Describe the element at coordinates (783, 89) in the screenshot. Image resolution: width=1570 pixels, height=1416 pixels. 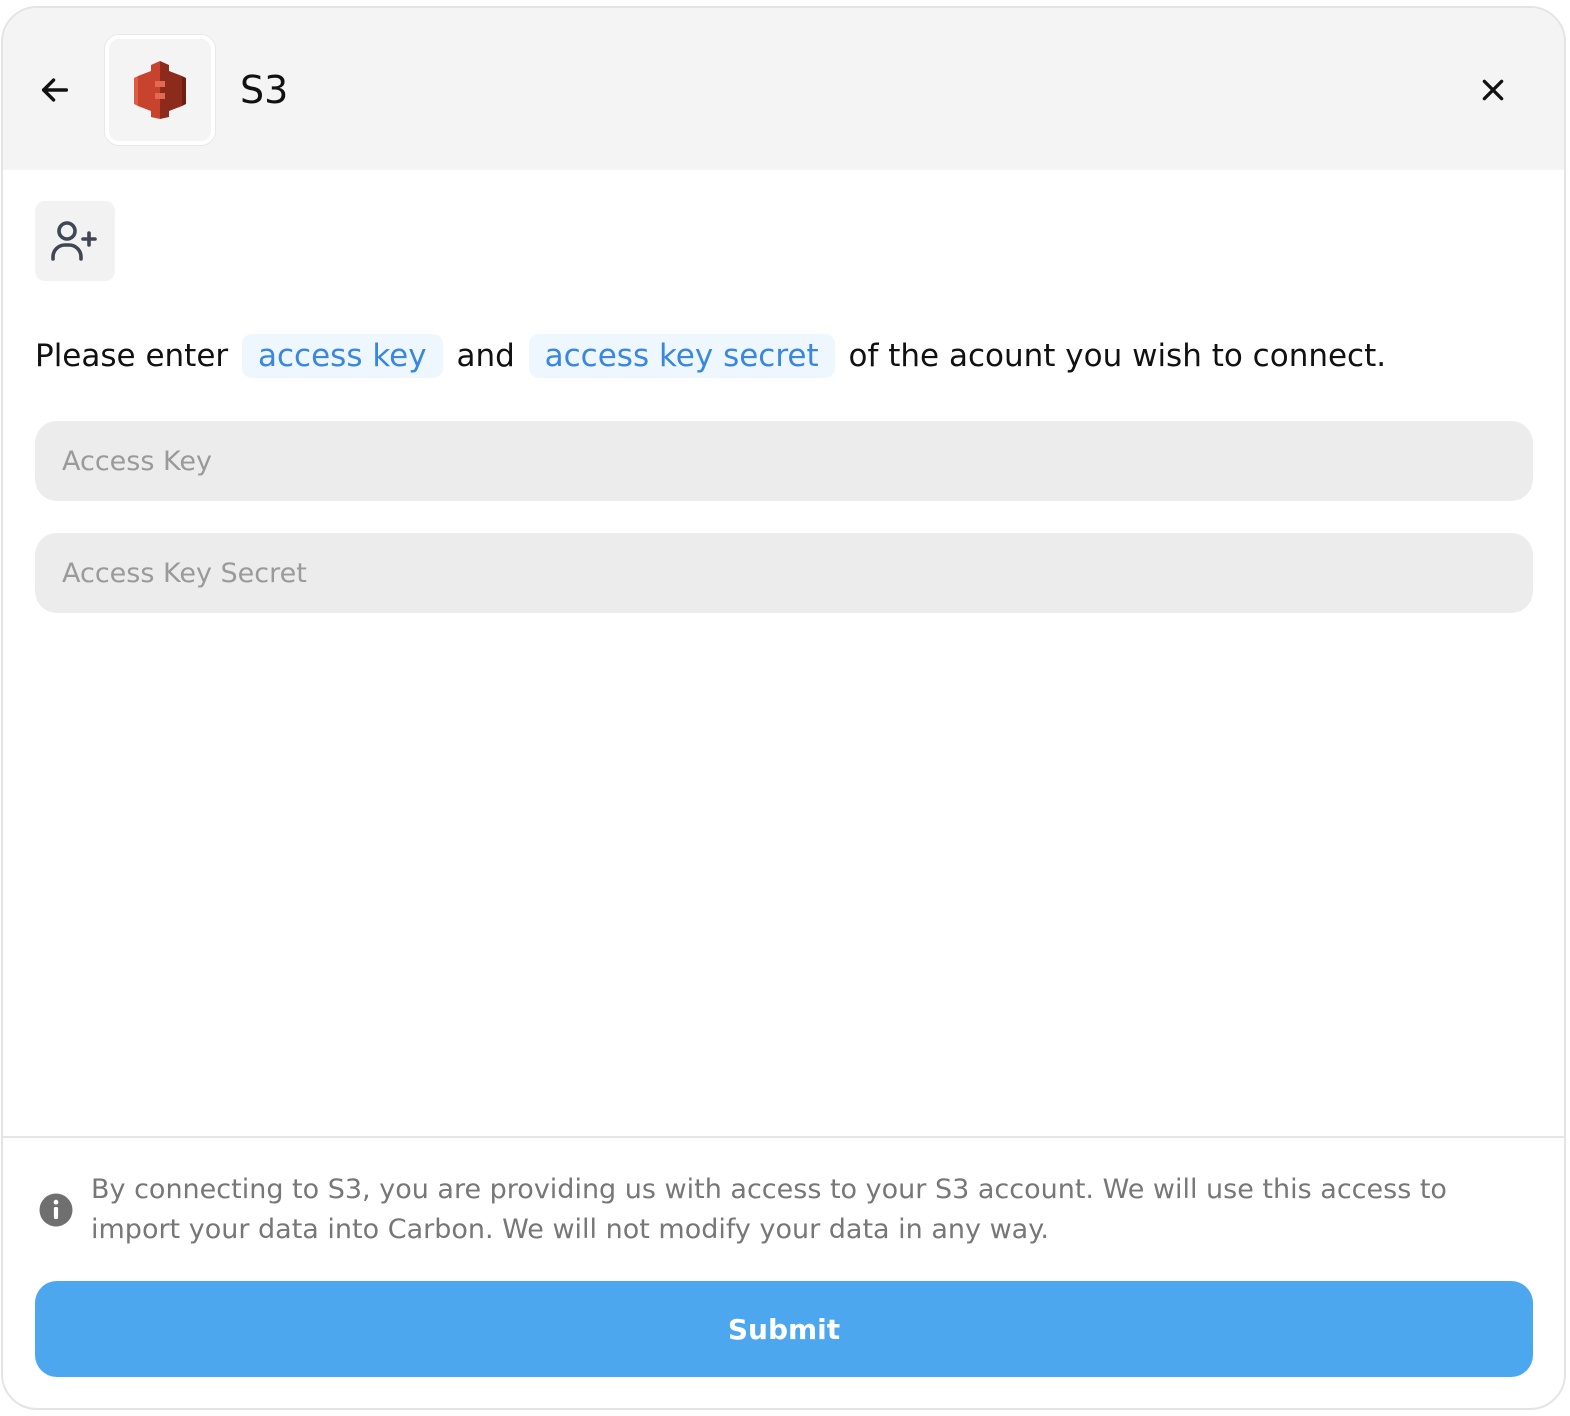
I see `modal-header: S3` at that location.